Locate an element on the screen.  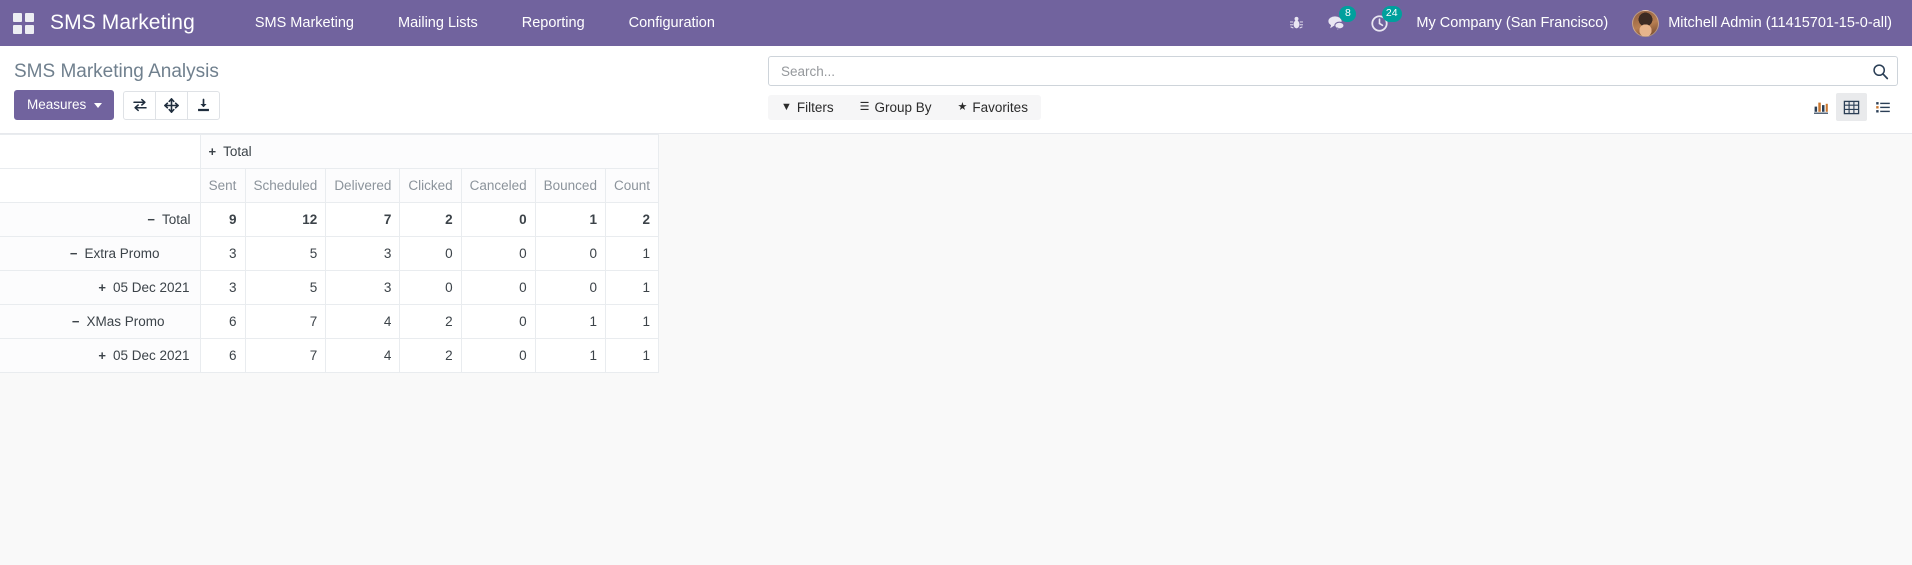
pivot-view-button is located at coordinates (1851, 107).